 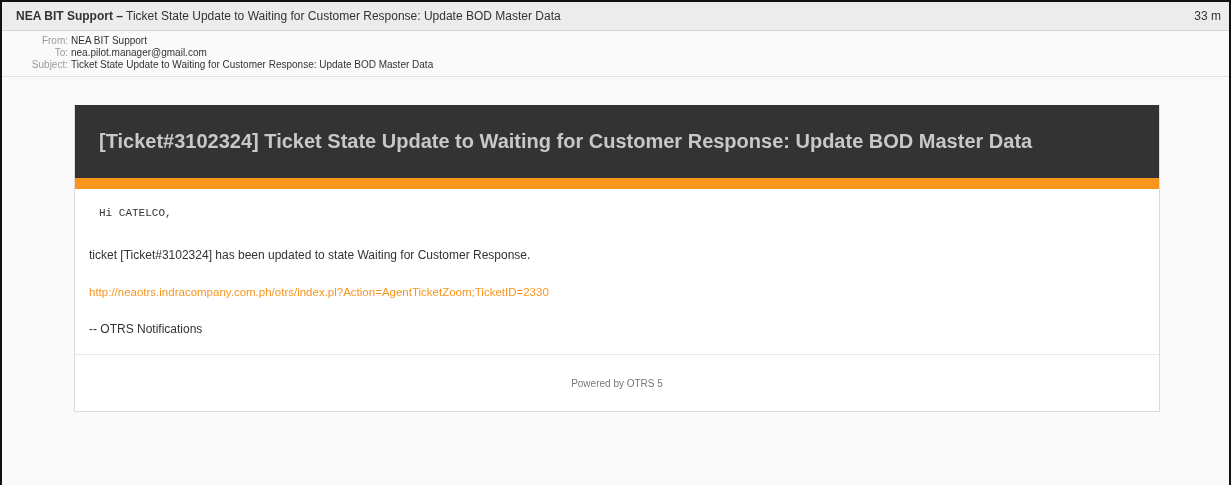 I want to click on header-label: To:, so click(x=60, y=52).